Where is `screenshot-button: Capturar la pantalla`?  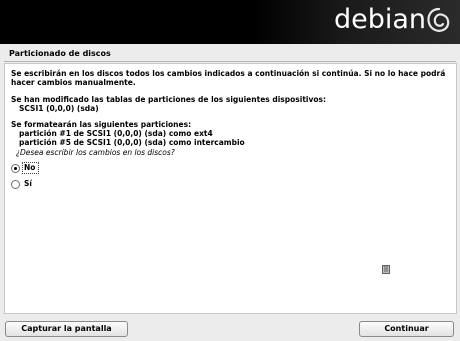 screenshot-button: Capturar la pantalla is located at coordinates (66, 329).